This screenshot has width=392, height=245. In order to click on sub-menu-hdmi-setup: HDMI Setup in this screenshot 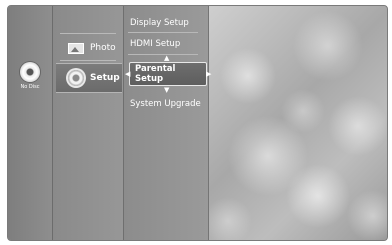, I will do `click(166, 44)`.